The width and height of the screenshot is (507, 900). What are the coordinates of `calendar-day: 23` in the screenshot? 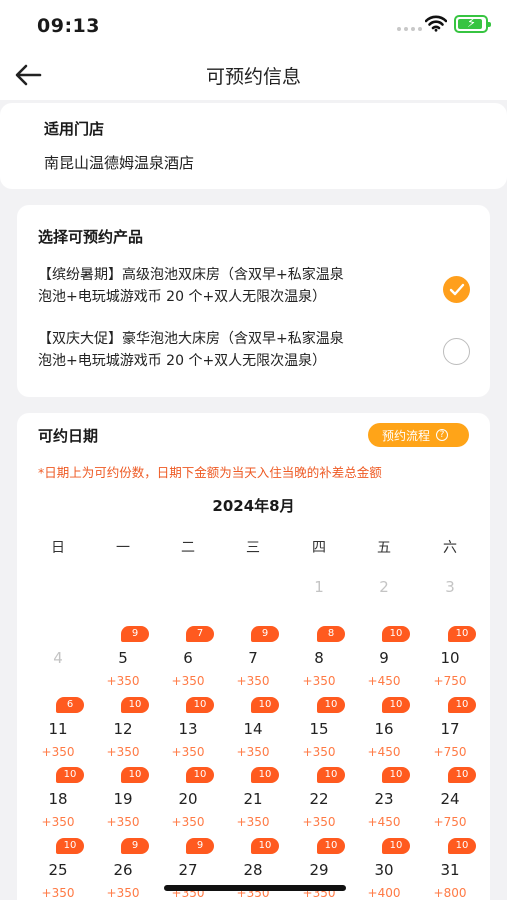 It's located at (384, 799).